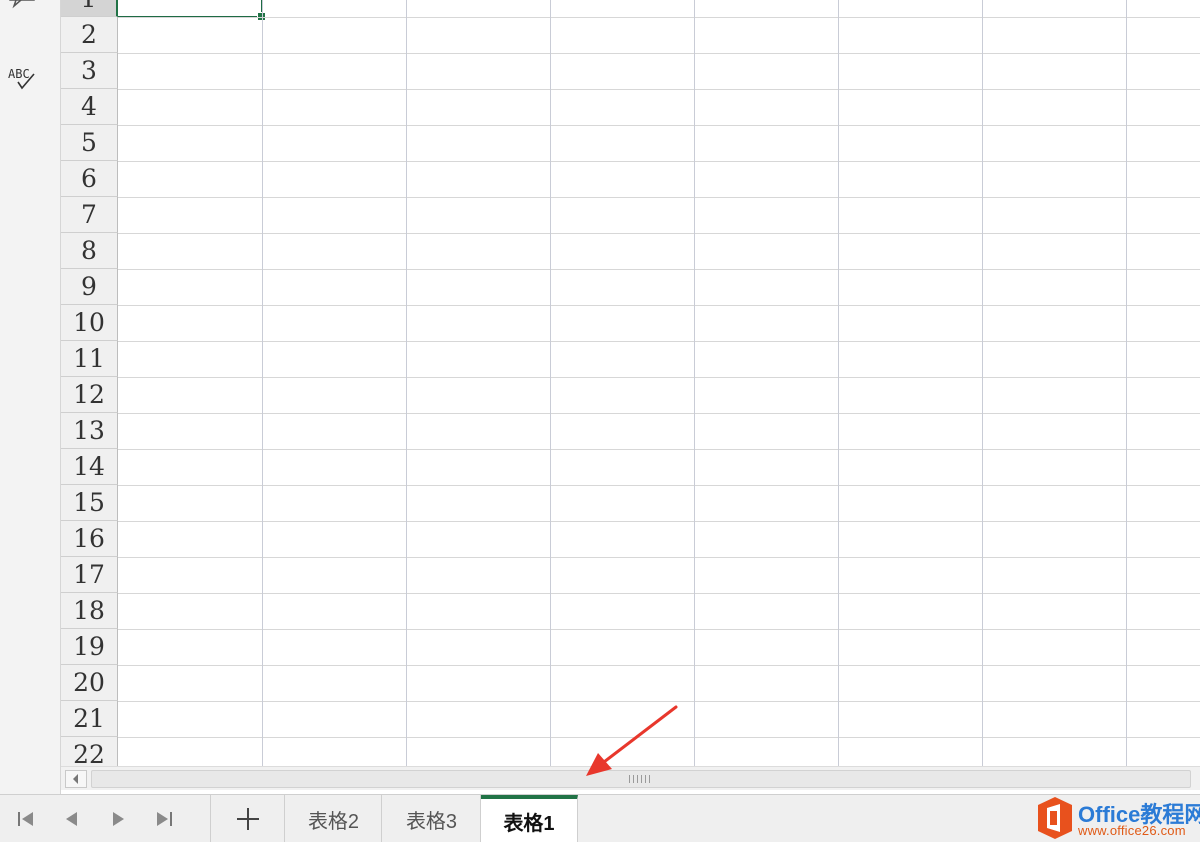 This screenshot has width=1200, height=842. I want to click on row-header-11: 11, so click(89, 359).